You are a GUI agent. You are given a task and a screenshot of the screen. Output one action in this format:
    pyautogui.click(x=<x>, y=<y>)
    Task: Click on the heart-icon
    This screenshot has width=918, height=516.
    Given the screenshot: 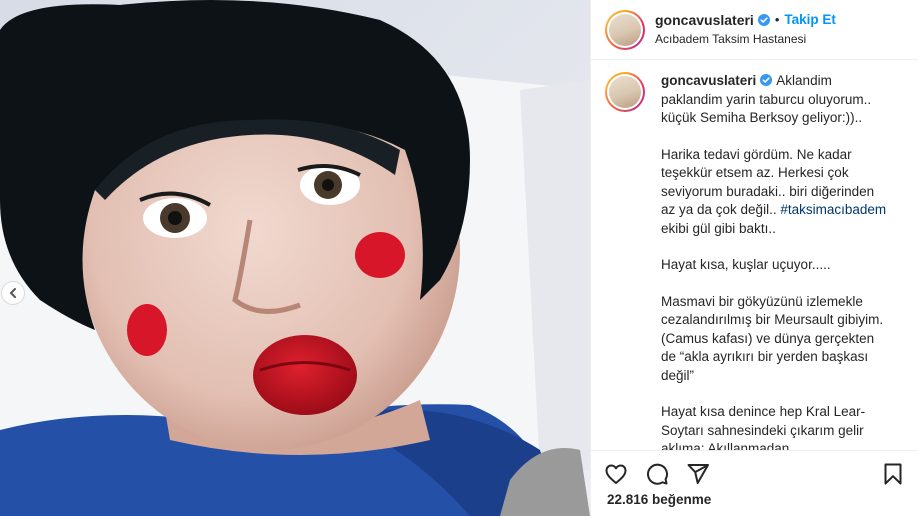 What is the action you would take?
    pyautogui.click(x=616, y=474)
    